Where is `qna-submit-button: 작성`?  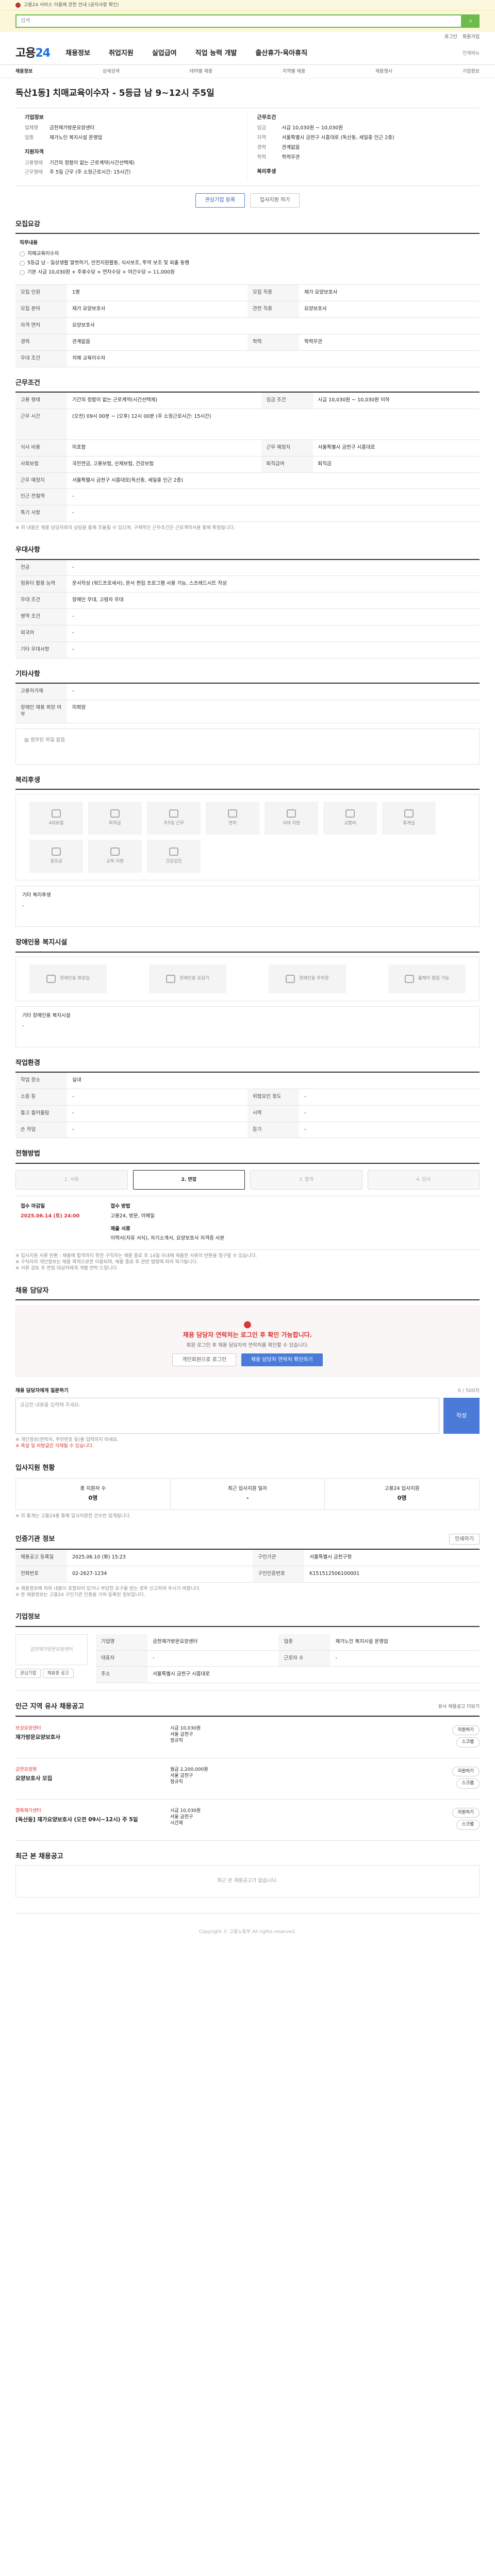
qna-submit-button: 작성 is located at coordinates (461, 1416).